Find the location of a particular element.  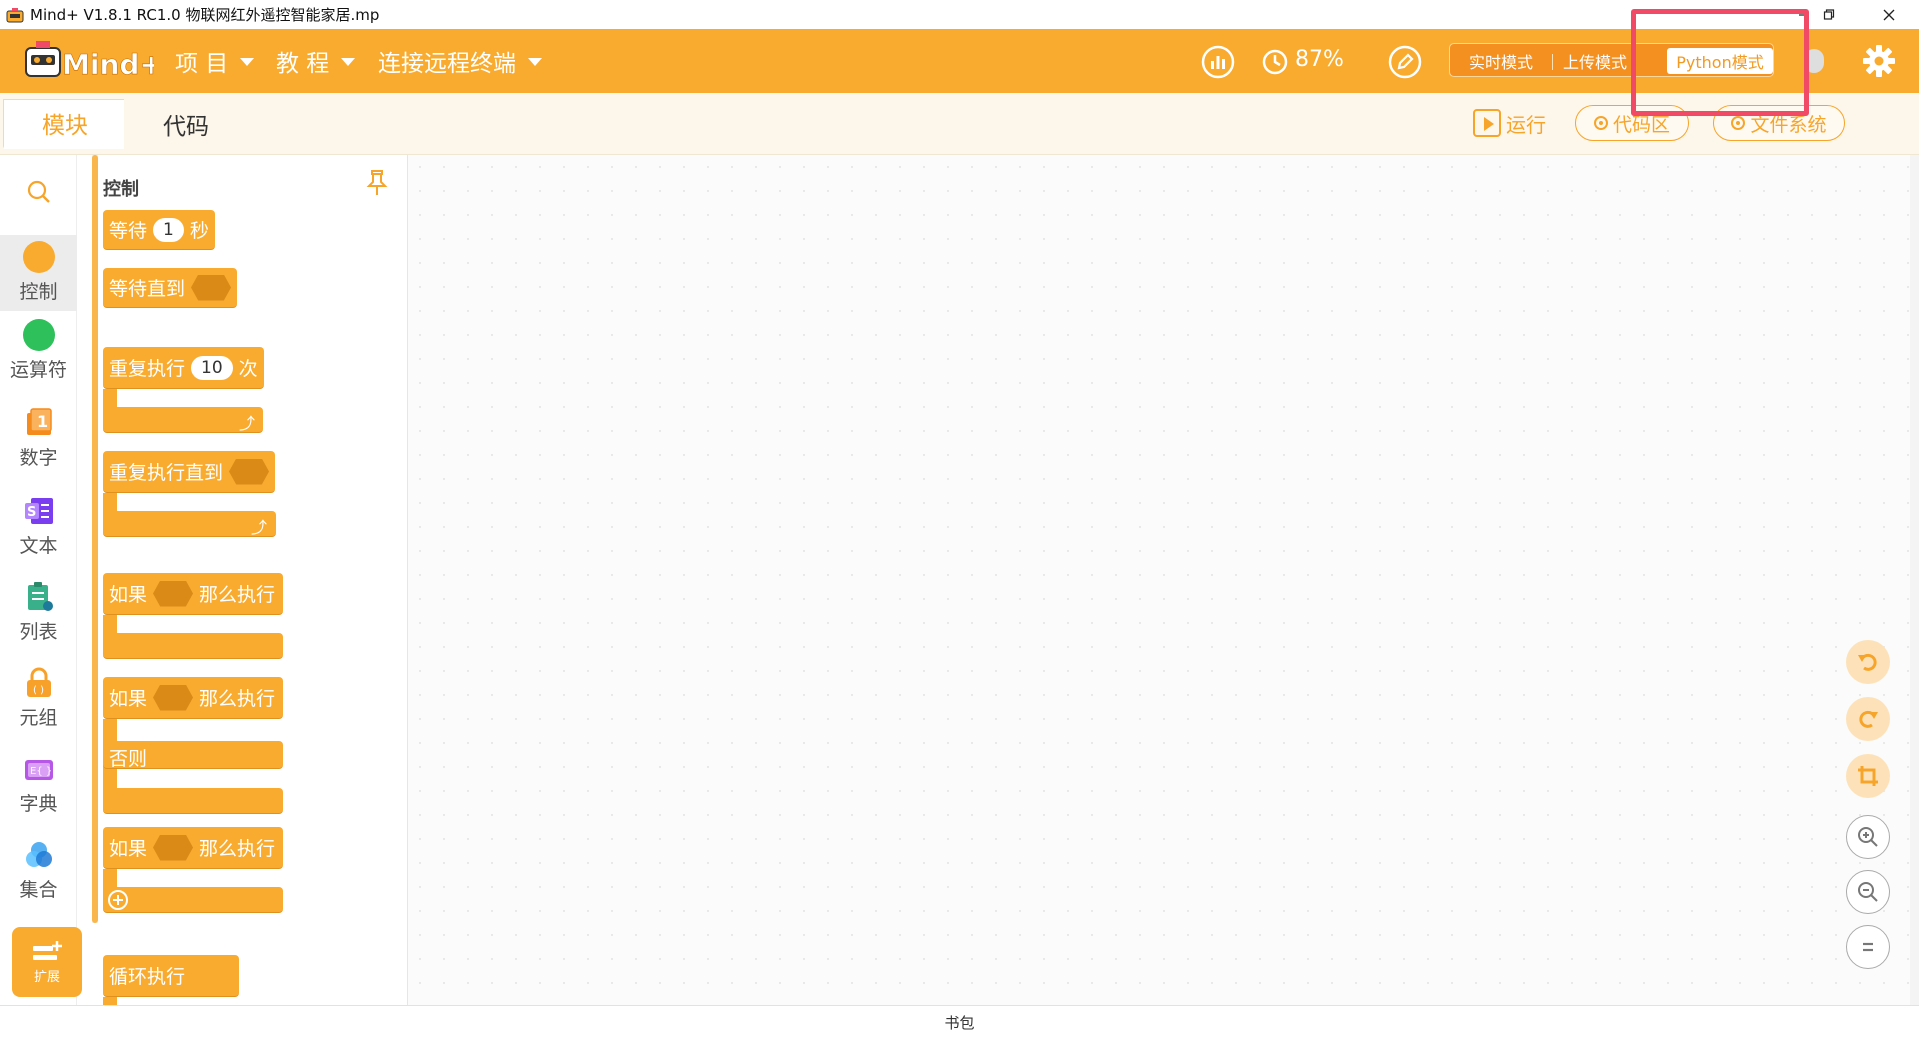

extension-button: 扩展 is located at coordinates (47, 962).